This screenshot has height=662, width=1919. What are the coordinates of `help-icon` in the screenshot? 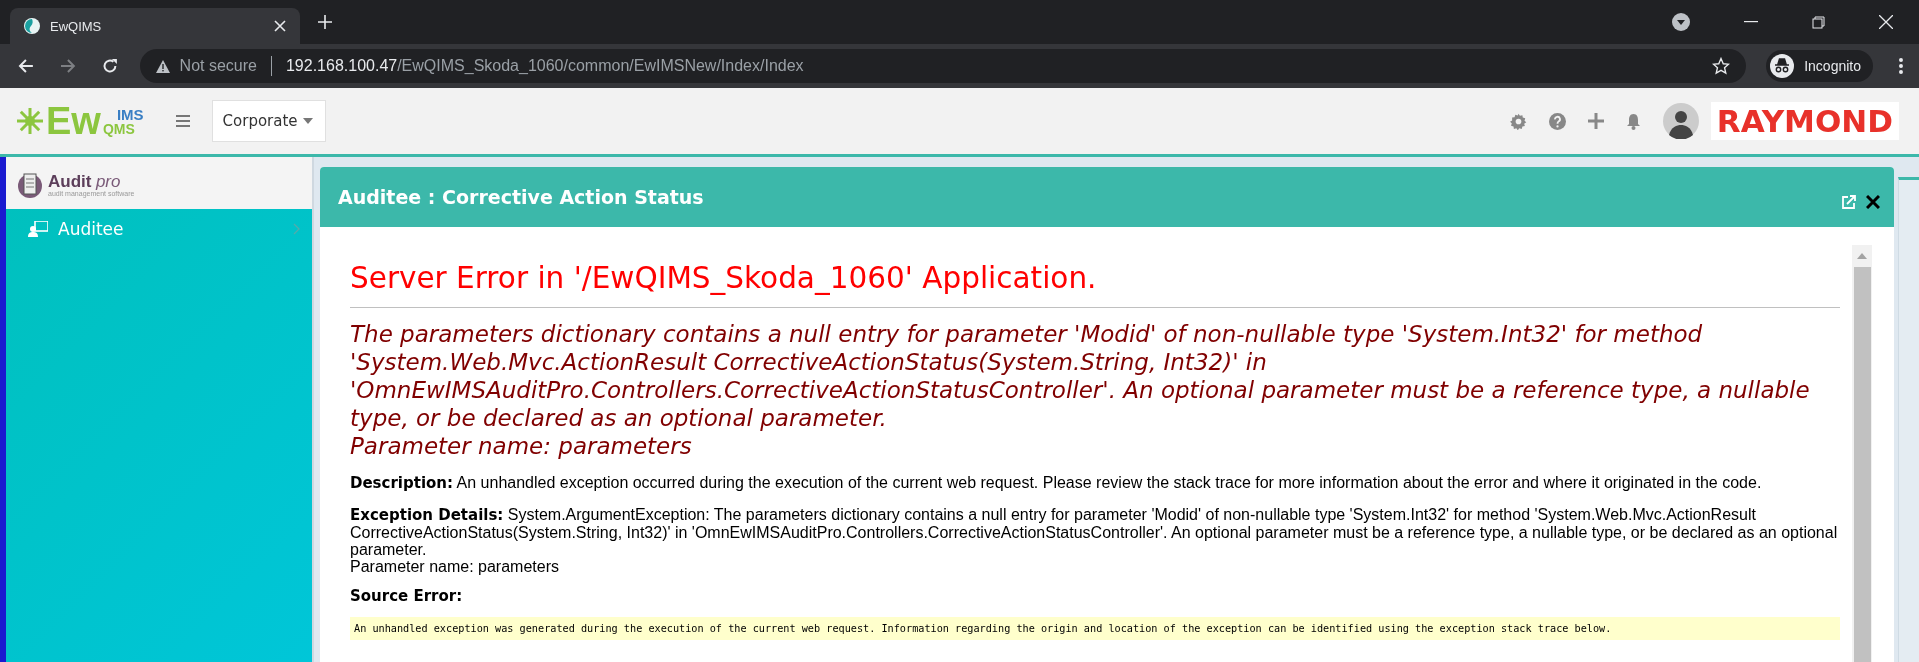 It's located at (1557, 121).